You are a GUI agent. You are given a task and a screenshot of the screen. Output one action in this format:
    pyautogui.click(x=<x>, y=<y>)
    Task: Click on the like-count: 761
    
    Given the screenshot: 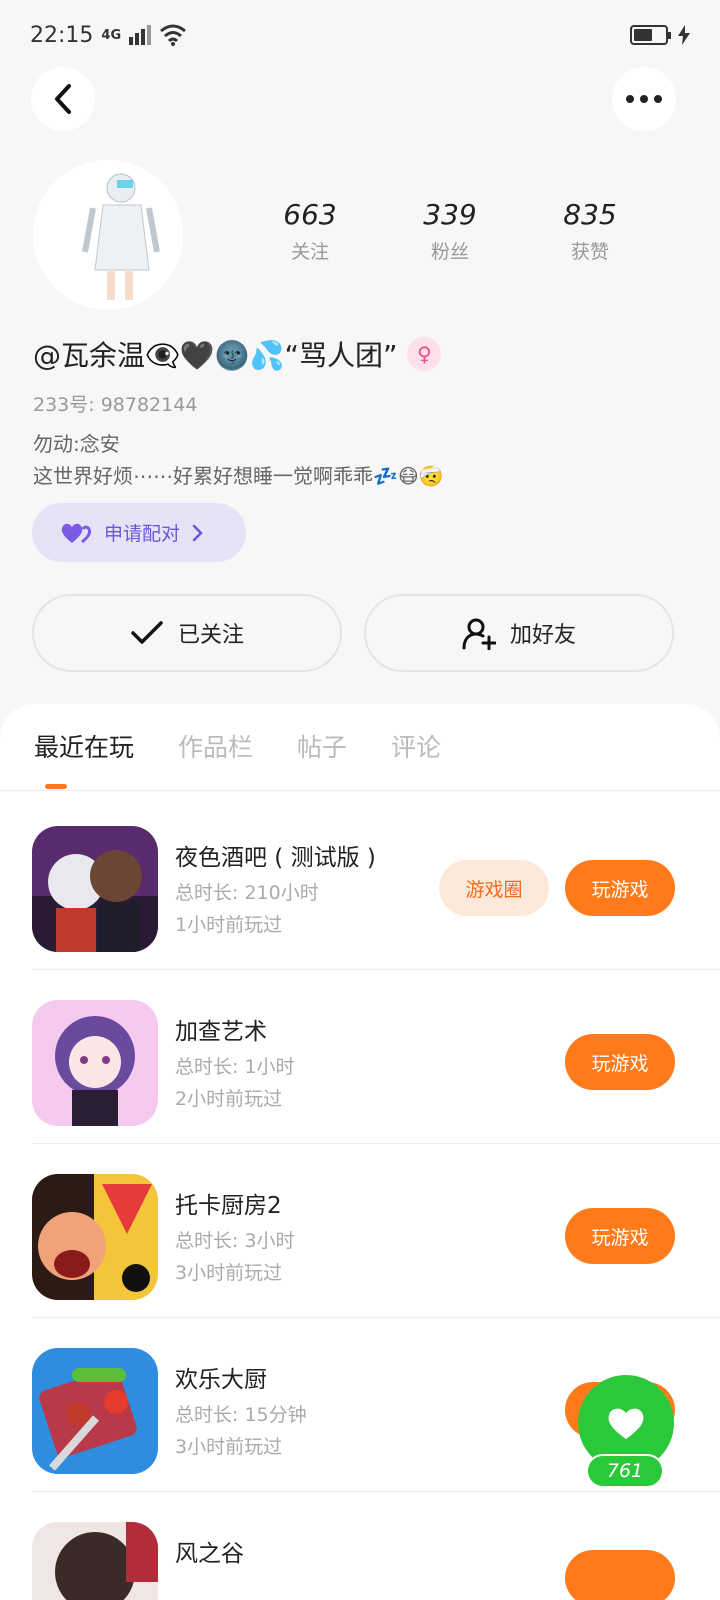 What is the action you would take?
    pyautogui.click(x=625, y=1471)
    